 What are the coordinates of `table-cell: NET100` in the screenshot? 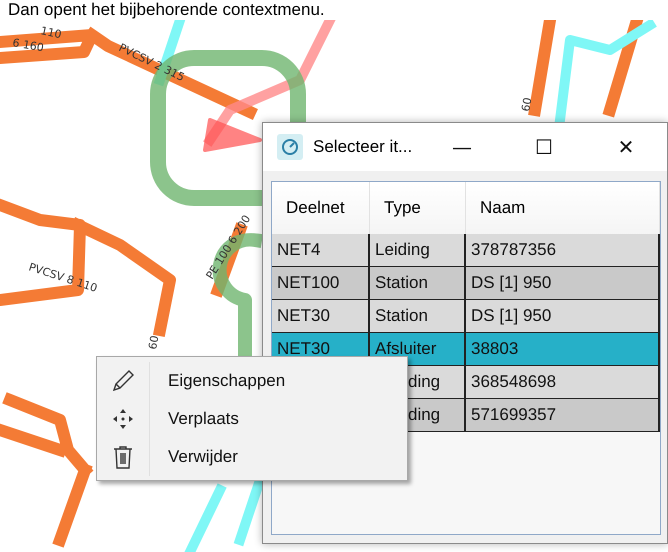 It's located at (321, 283).